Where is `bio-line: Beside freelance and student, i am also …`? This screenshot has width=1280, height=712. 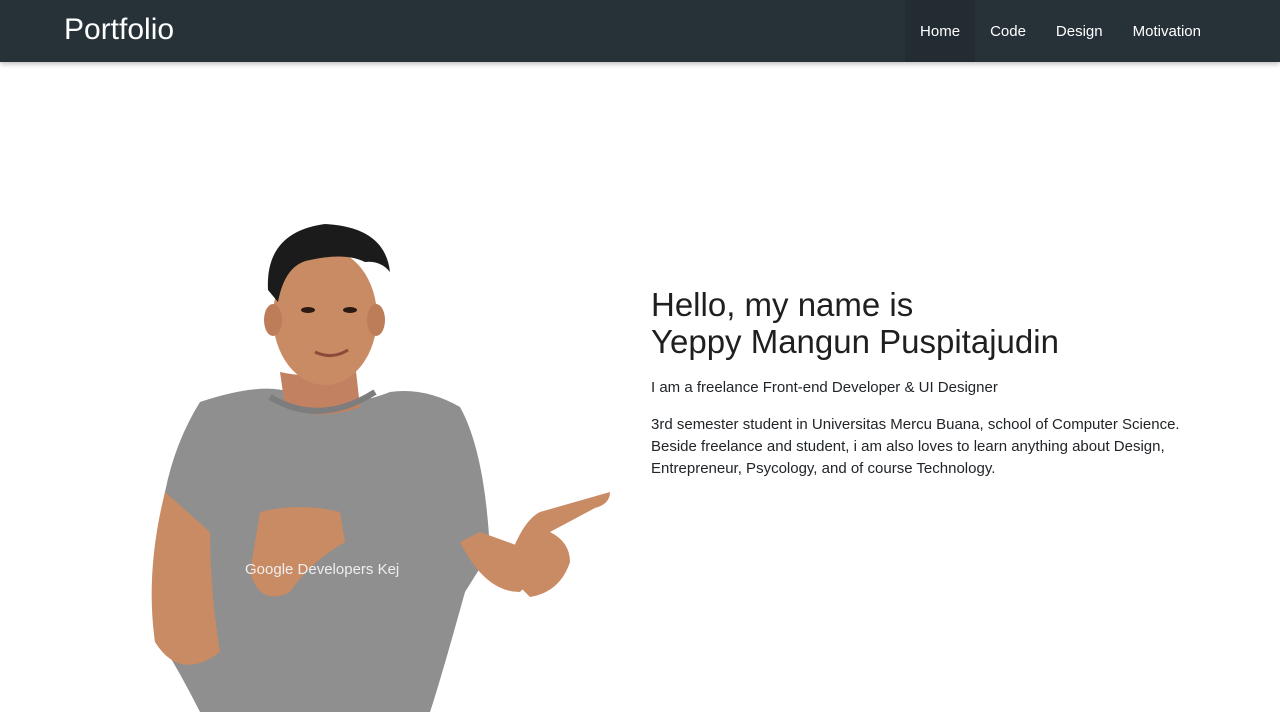 bio-line: Beside freelance and student, i am also … is located at coordinates (908, 446).